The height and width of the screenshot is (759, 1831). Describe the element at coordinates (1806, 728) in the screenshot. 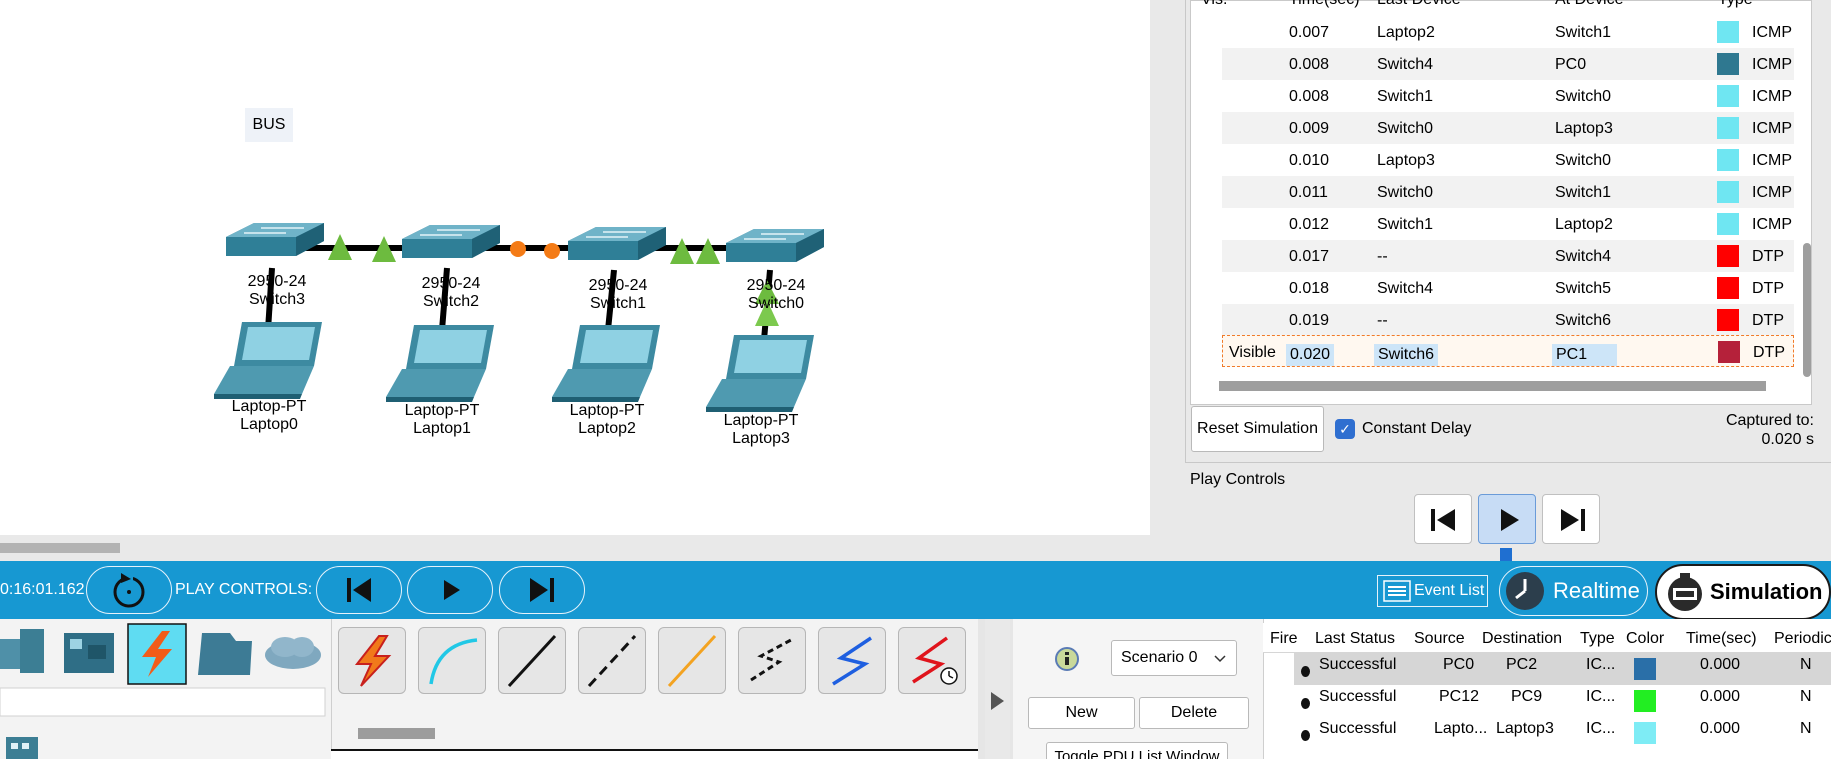

I see `pdu-periodic: N` at that location.